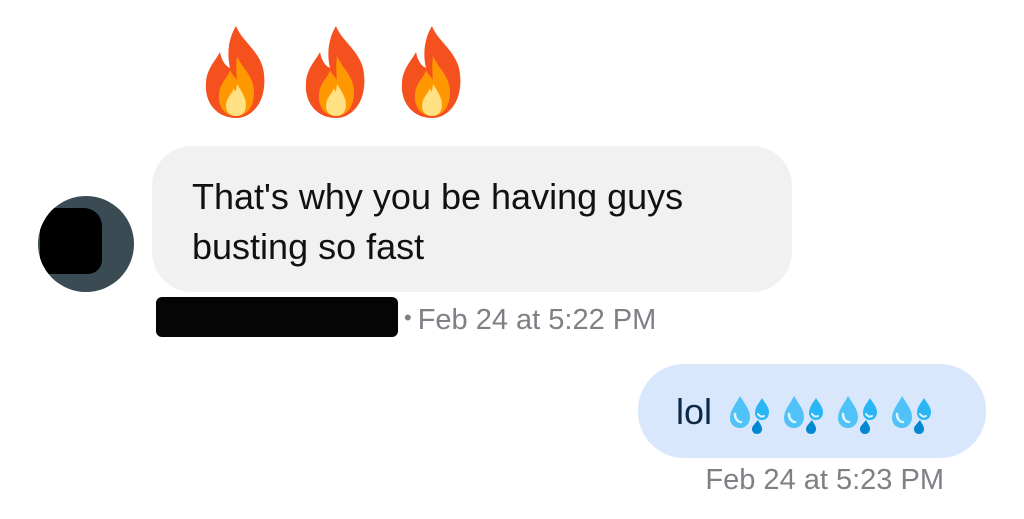 This screenshot has height=519, width=1024. I want to click on sender-avatar, so click(86, 244).